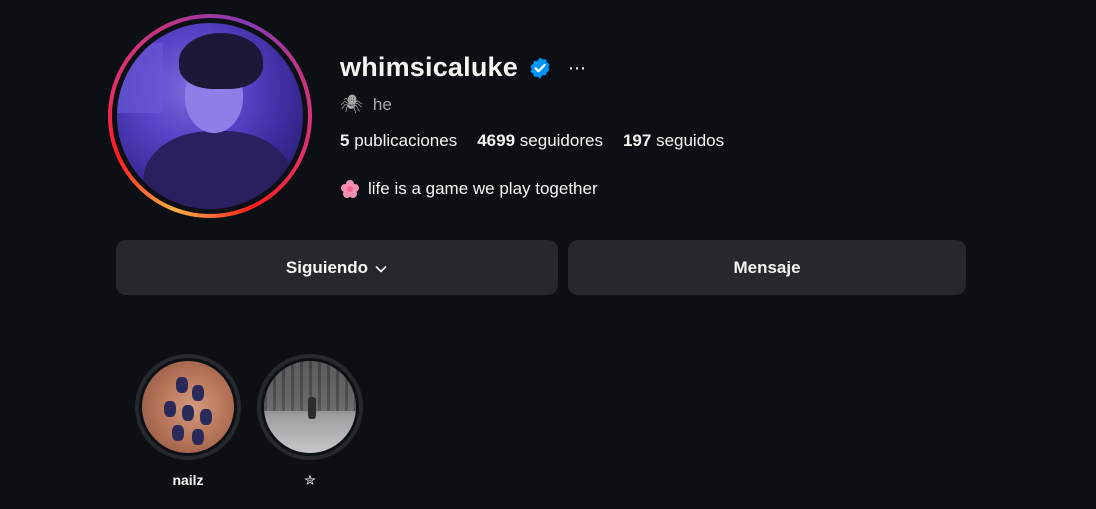  Describe the element at coordinates (350, 189) in the screenshot. I see `flower-icon` at that location.